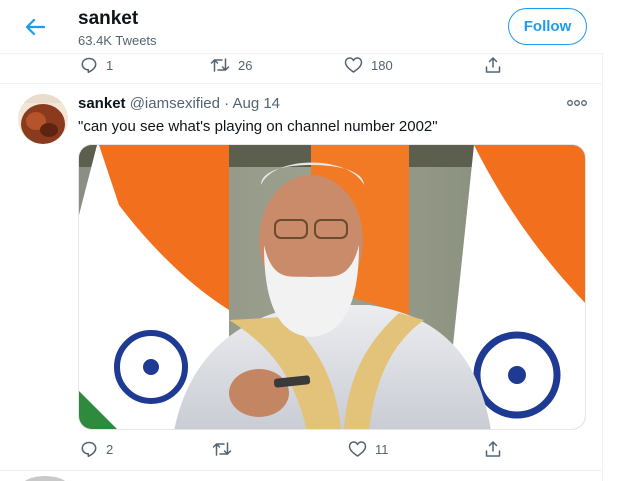 The width and height of the screenshot is (621, 481). What do you see at coordinates (45, 478) in the screenshot?
I see `next-tweet-avatar` at bounding box center [45, 478].